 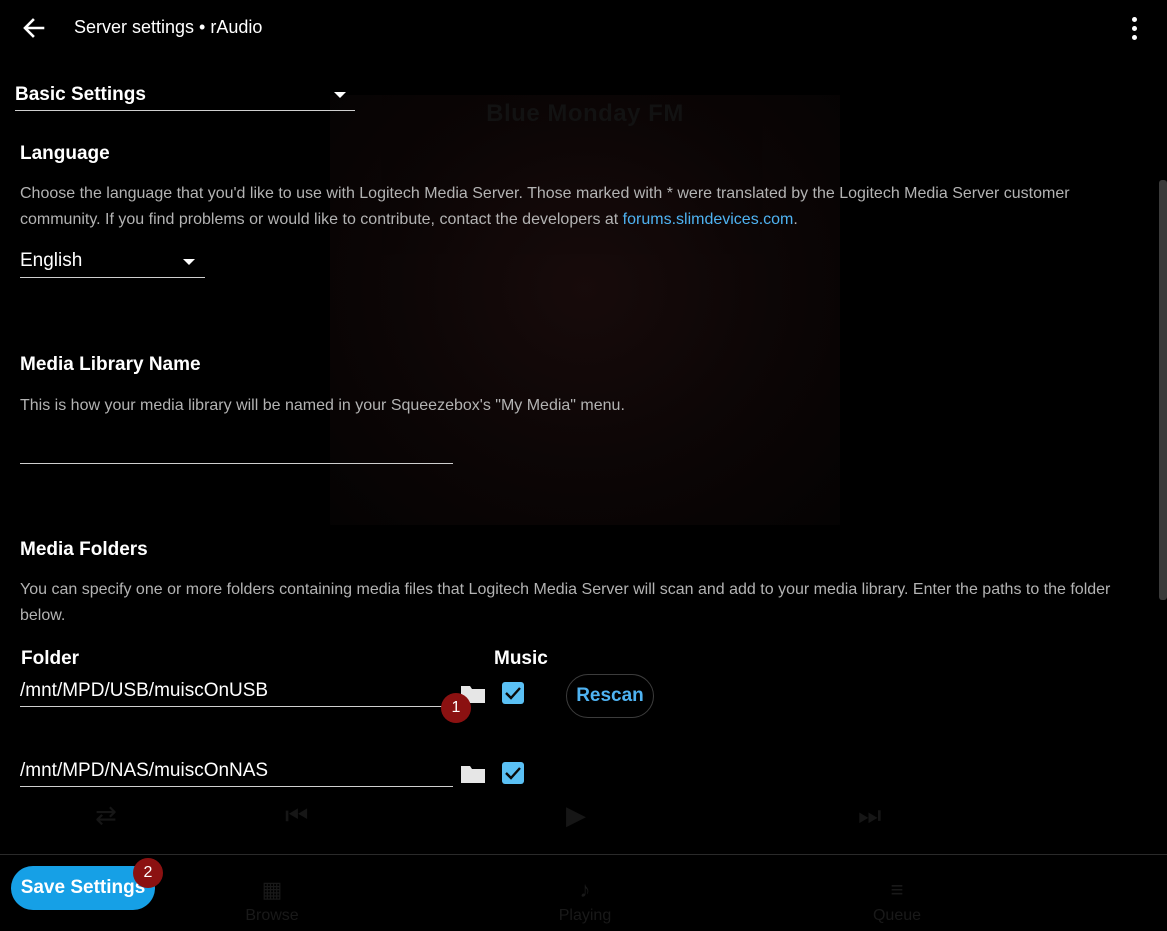 What do you see at coordinates (80, 94) in the screenshot?
I see `settings-section-value: Basic Settings` at bounding box center [80, 94].